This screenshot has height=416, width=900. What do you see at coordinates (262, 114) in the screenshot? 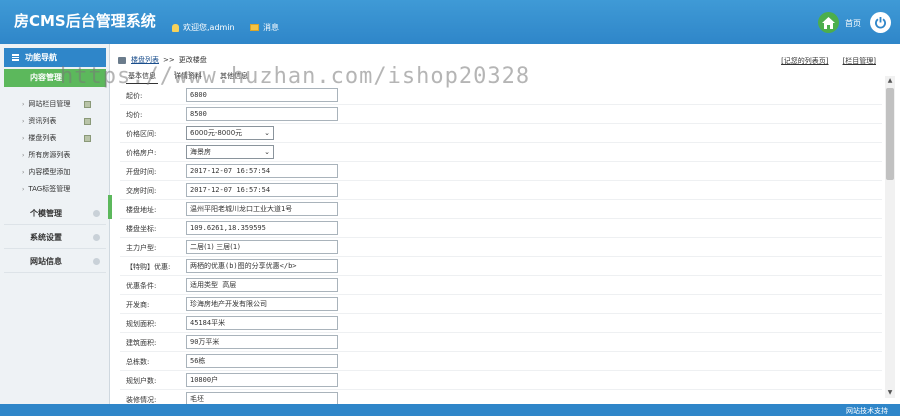
I see `avg-price-input: 8500` at bounding box center [262, 114].